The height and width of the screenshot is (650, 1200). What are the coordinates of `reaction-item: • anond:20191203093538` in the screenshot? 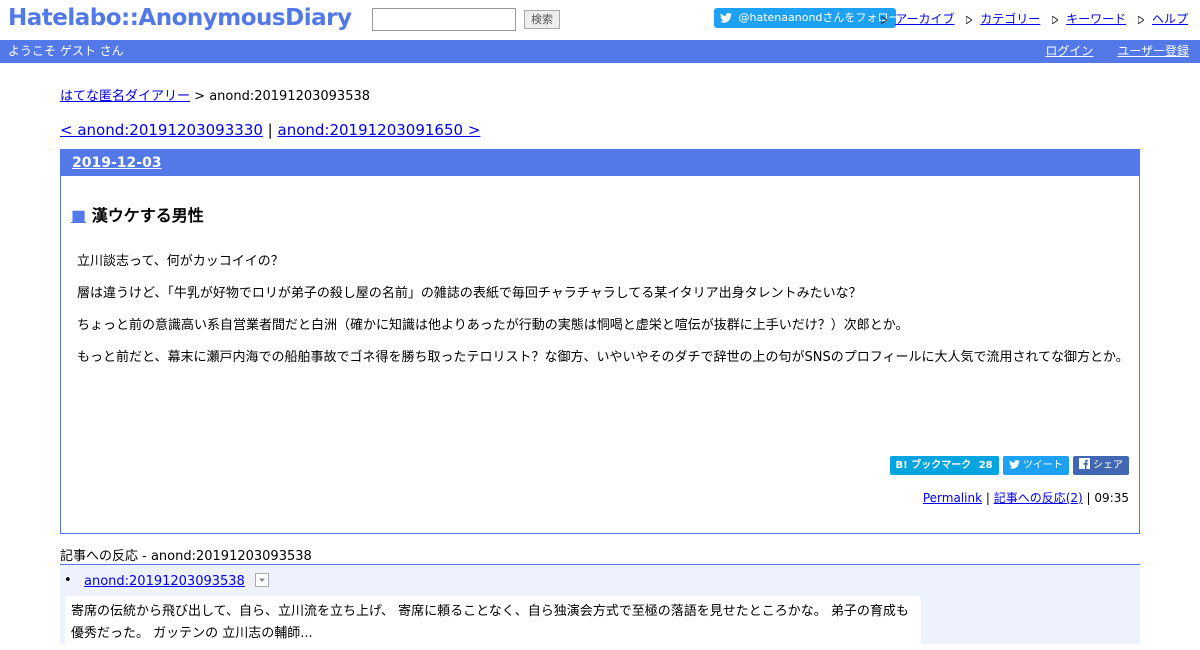 It's located at (166, 581).